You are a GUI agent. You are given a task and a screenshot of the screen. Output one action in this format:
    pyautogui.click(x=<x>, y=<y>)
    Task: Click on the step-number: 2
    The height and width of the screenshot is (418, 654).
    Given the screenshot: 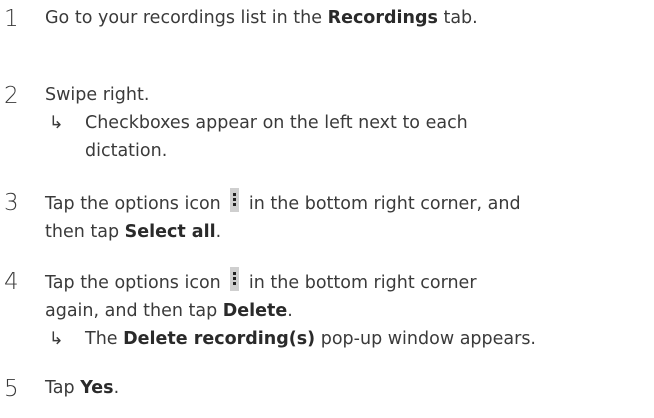 What is the action you would take?
    pyautogui.click(x=11, y=96)
    